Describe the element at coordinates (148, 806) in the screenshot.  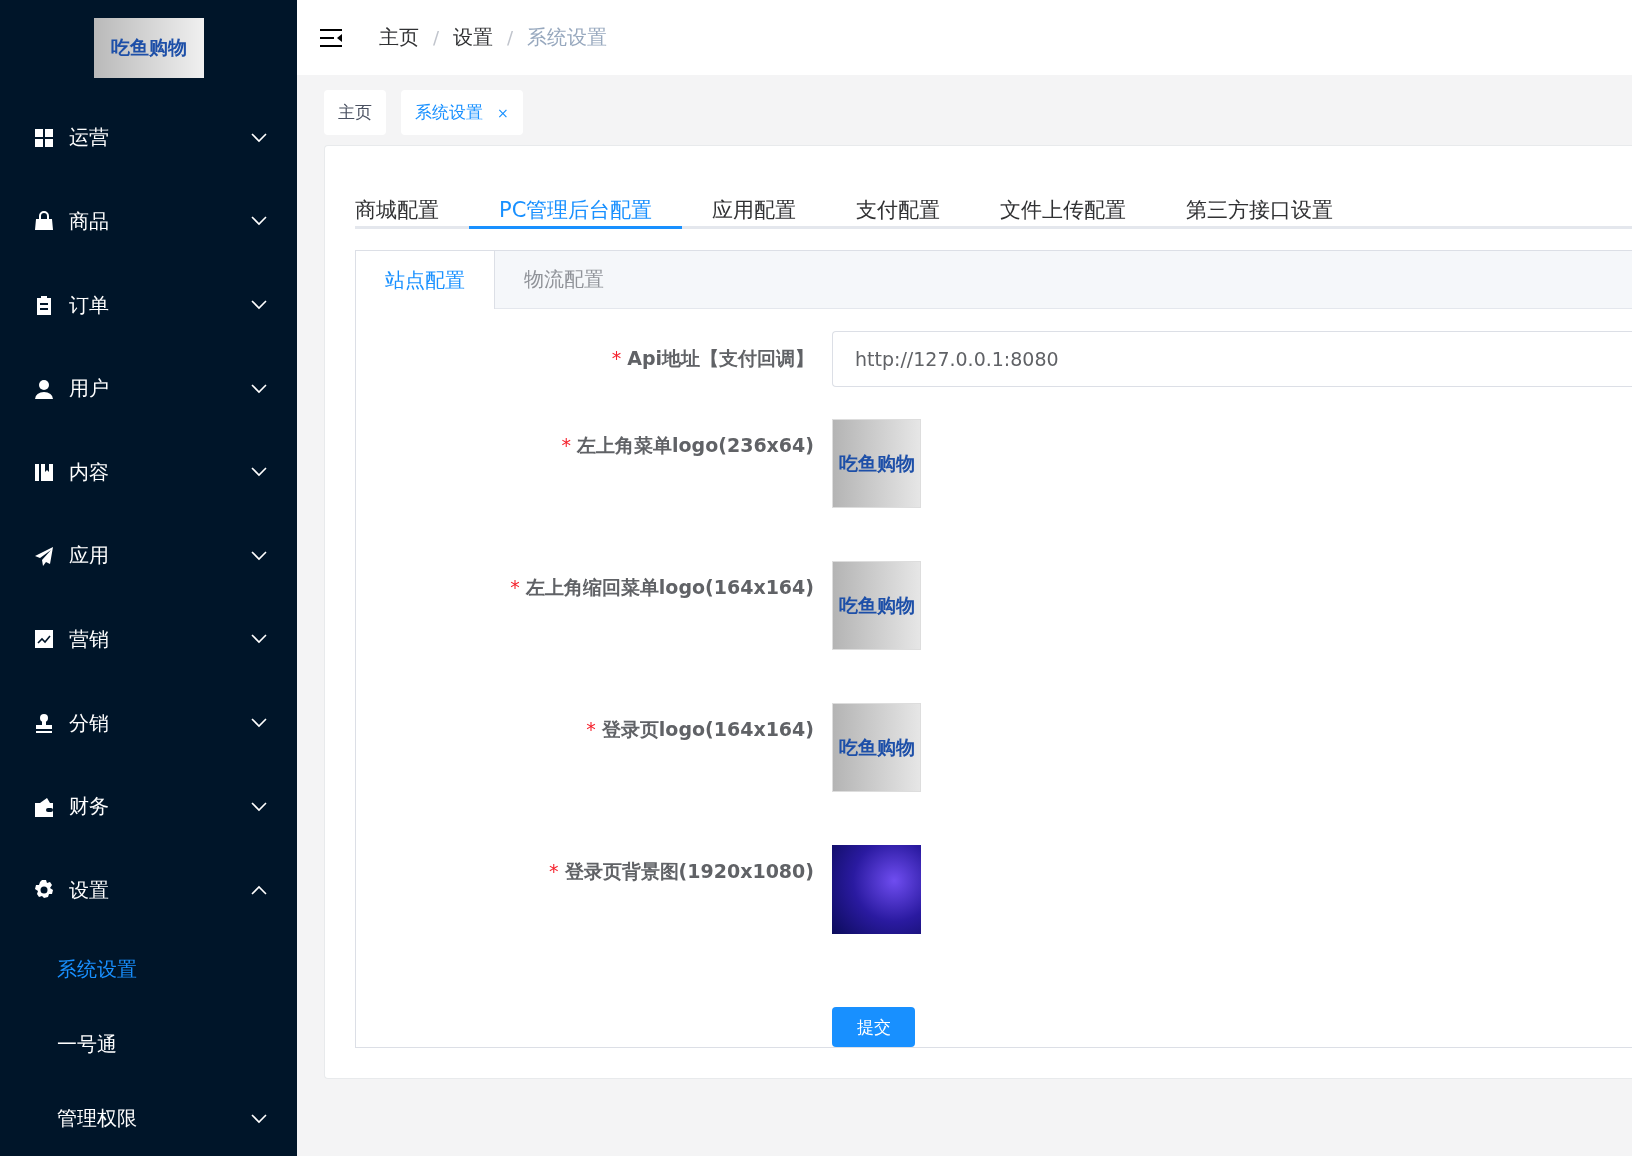
I see `sidebar-item: 财务` at that location.